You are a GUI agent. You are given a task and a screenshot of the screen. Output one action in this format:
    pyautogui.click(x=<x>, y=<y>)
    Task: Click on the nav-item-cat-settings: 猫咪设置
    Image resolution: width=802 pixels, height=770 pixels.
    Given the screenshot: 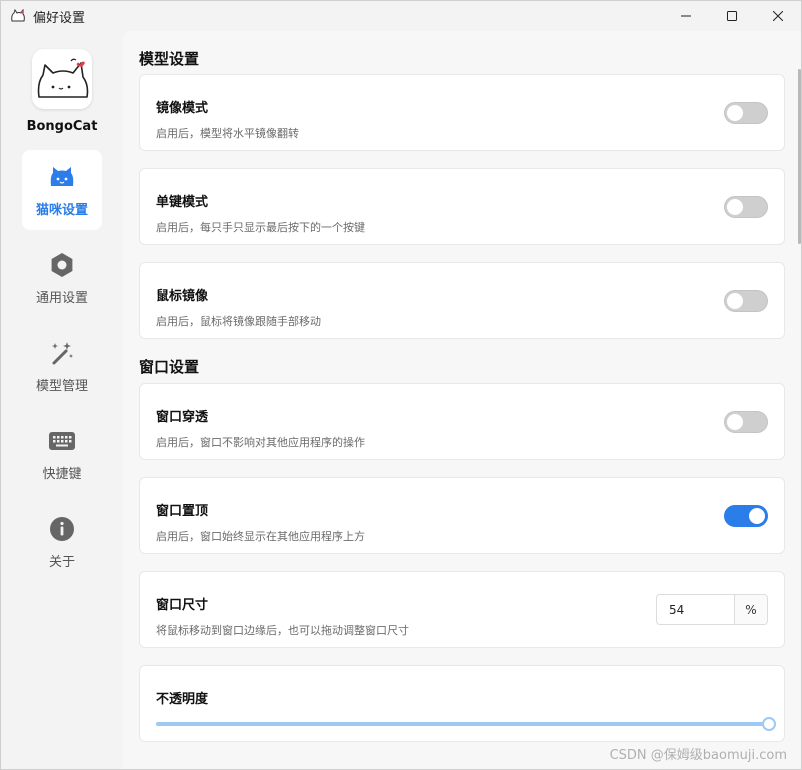 What is the action you would take?
    pyautogui.click(x=62, y=190)
    